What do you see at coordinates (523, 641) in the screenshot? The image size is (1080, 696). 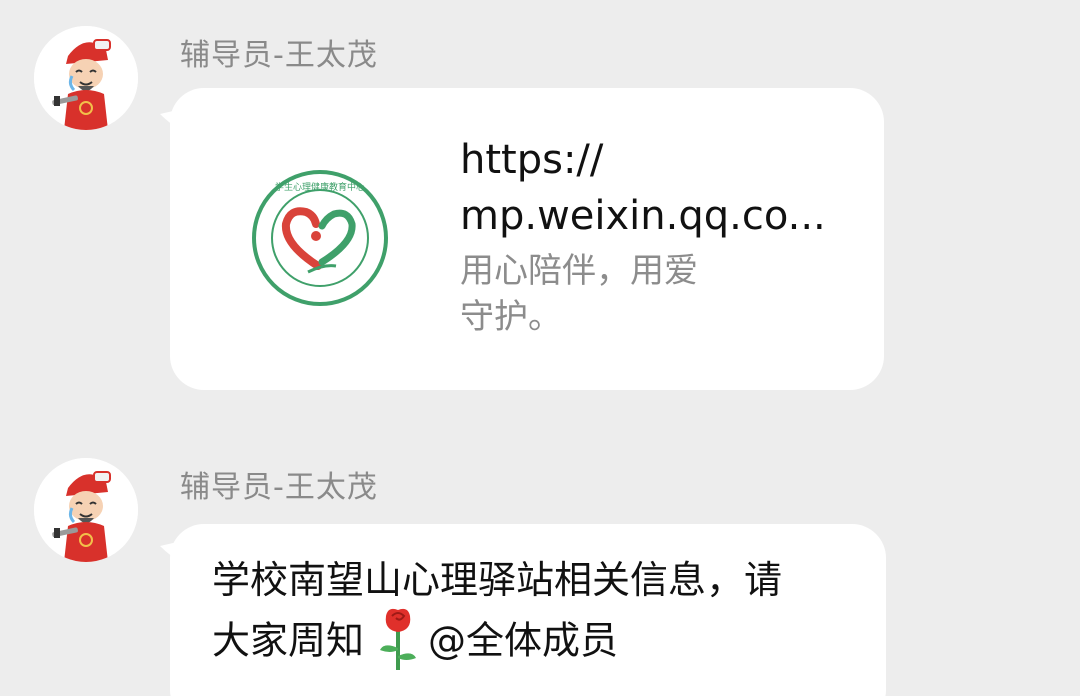 I see `mention-all-members: @全体成员` at bounding box center [523, 641].